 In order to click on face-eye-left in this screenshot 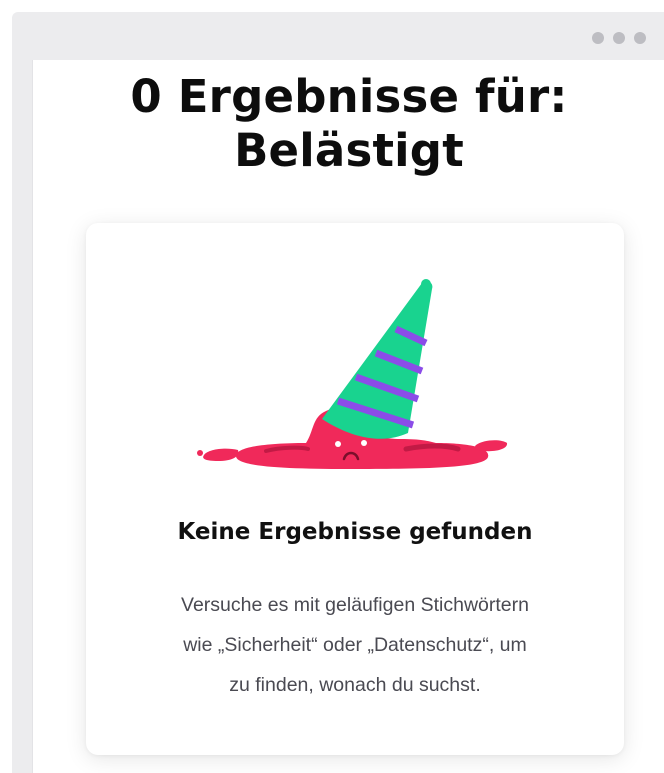, I will do `click(338, 444)`.